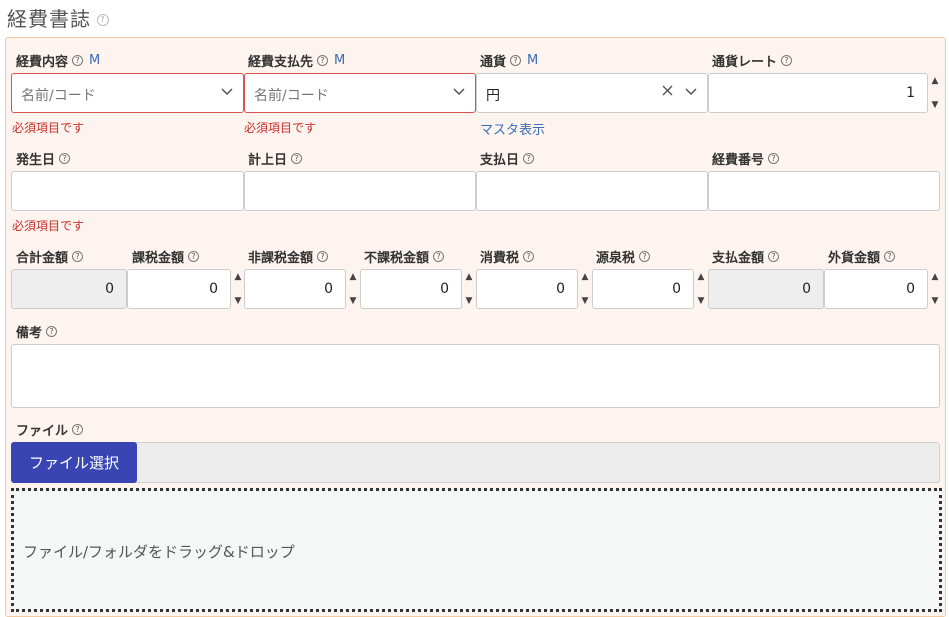 The height and width of the screenshot is (617, 949). Describe the element at coordinates (643, 289) in the screenshot. I see `withholding-tax-input: 0` at that location.